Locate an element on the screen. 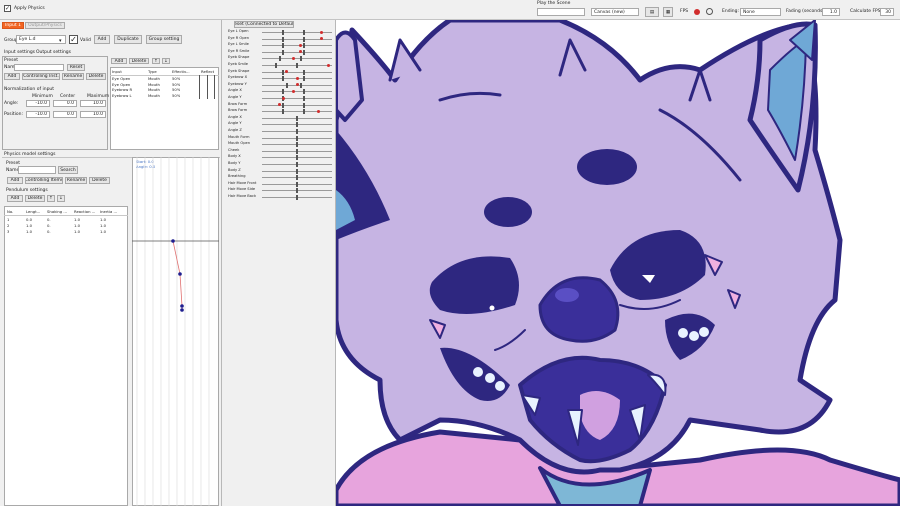 The width and height of the screenshot is (900, 506). physics-rename-button: Rename is located at coordinates (76, 180).